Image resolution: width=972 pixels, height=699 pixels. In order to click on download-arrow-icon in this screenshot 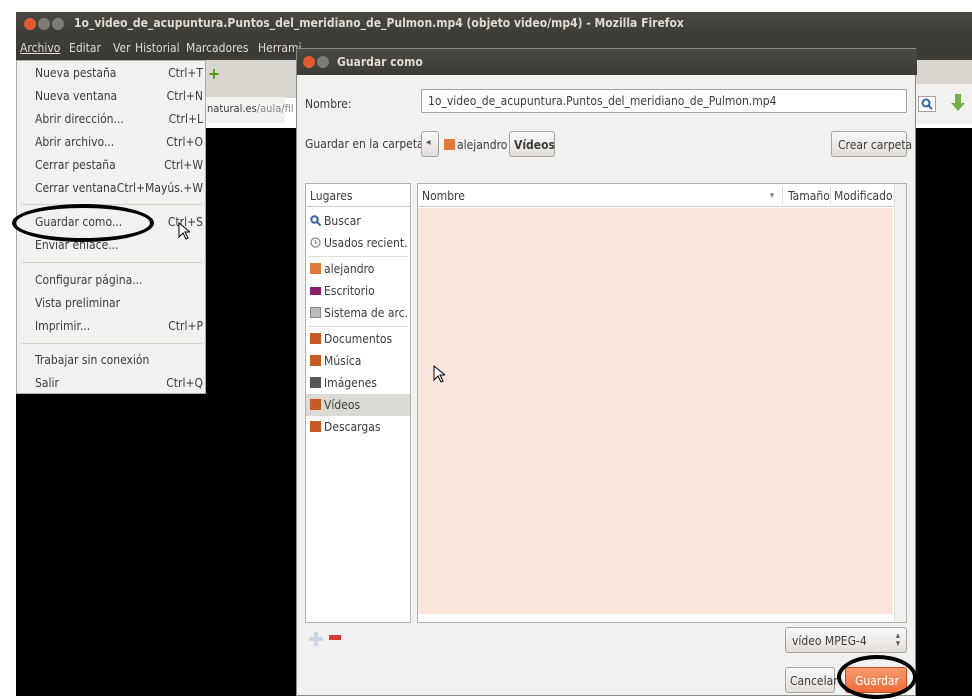, I will do `click(958, 103)`.